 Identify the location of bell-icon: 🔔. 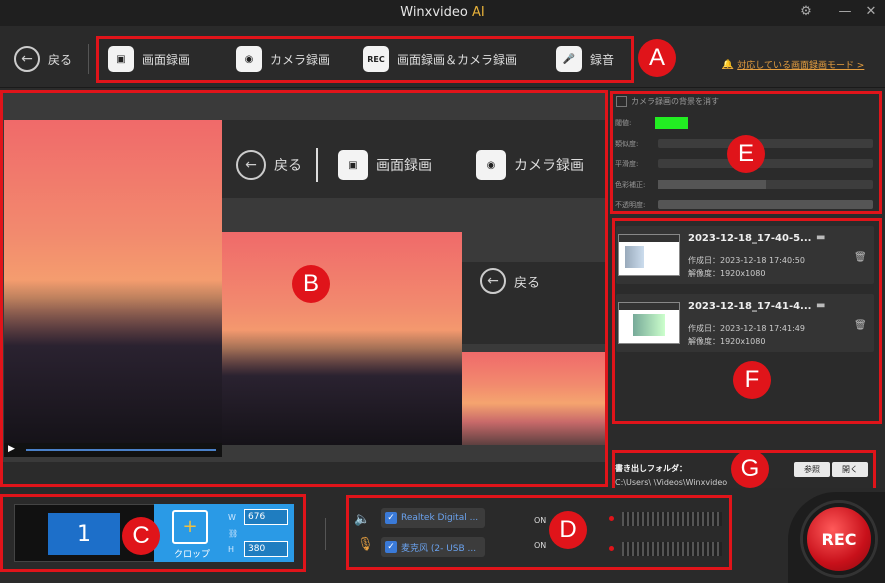
(728, 64).